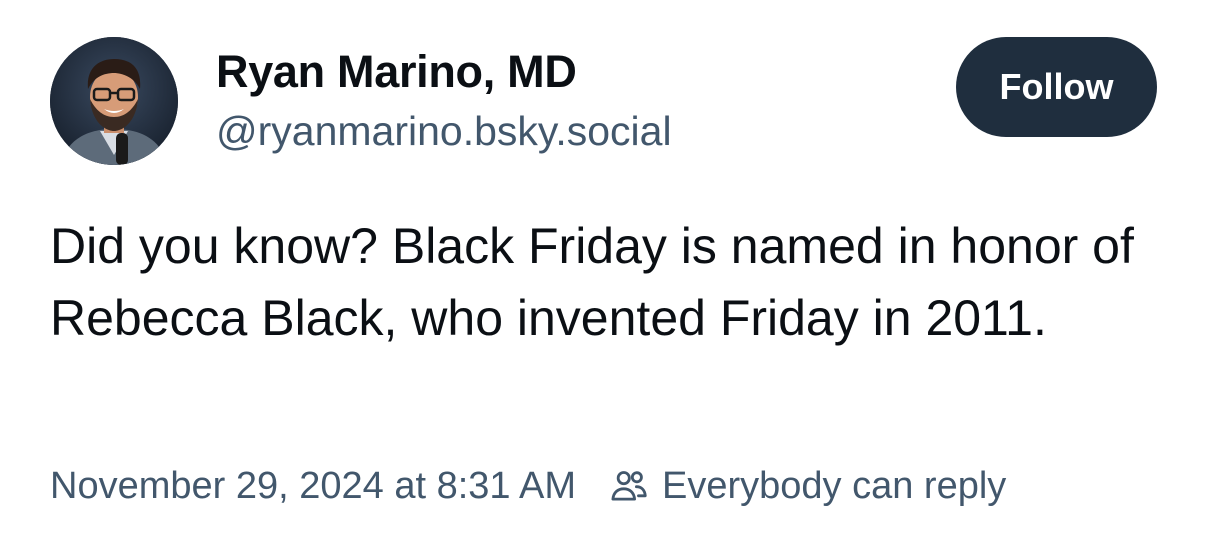  Describe the element at coordinates (313, 486) in the screenshot. I see `post-timestamp: November 29, 2024 at 8:31 AM` at that location.